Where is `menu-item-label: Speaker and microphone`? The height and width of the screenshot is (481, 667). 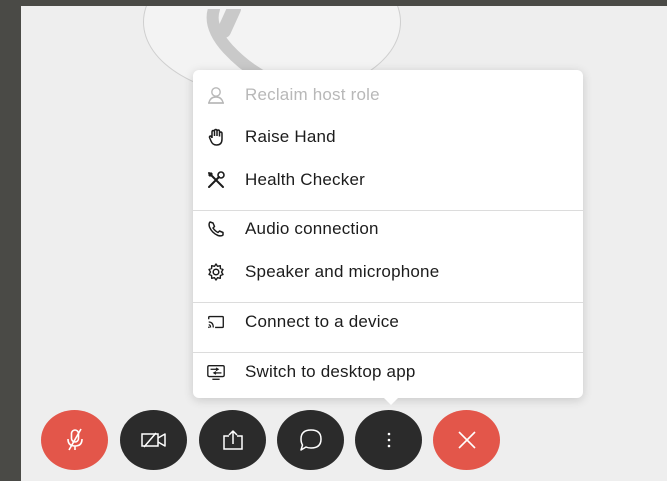 menu-item-label: Speaker and microphone is located at coordinates (342, 271).